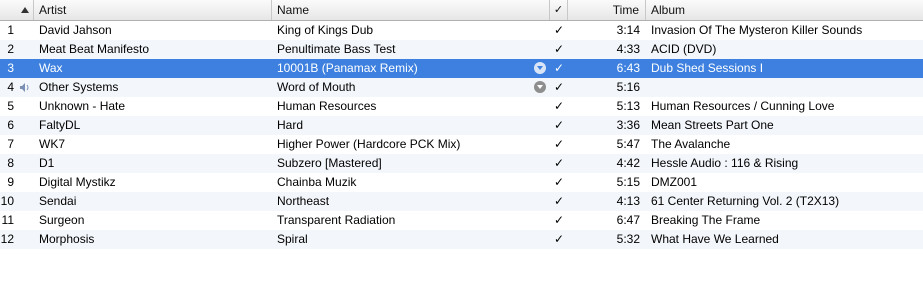 This screenshot has width=923, height=287. Describe the element at coordinates (725, 163) in the screenshot. I see `track-album-text: Hessle Audio : 116 & Rising` at that location.